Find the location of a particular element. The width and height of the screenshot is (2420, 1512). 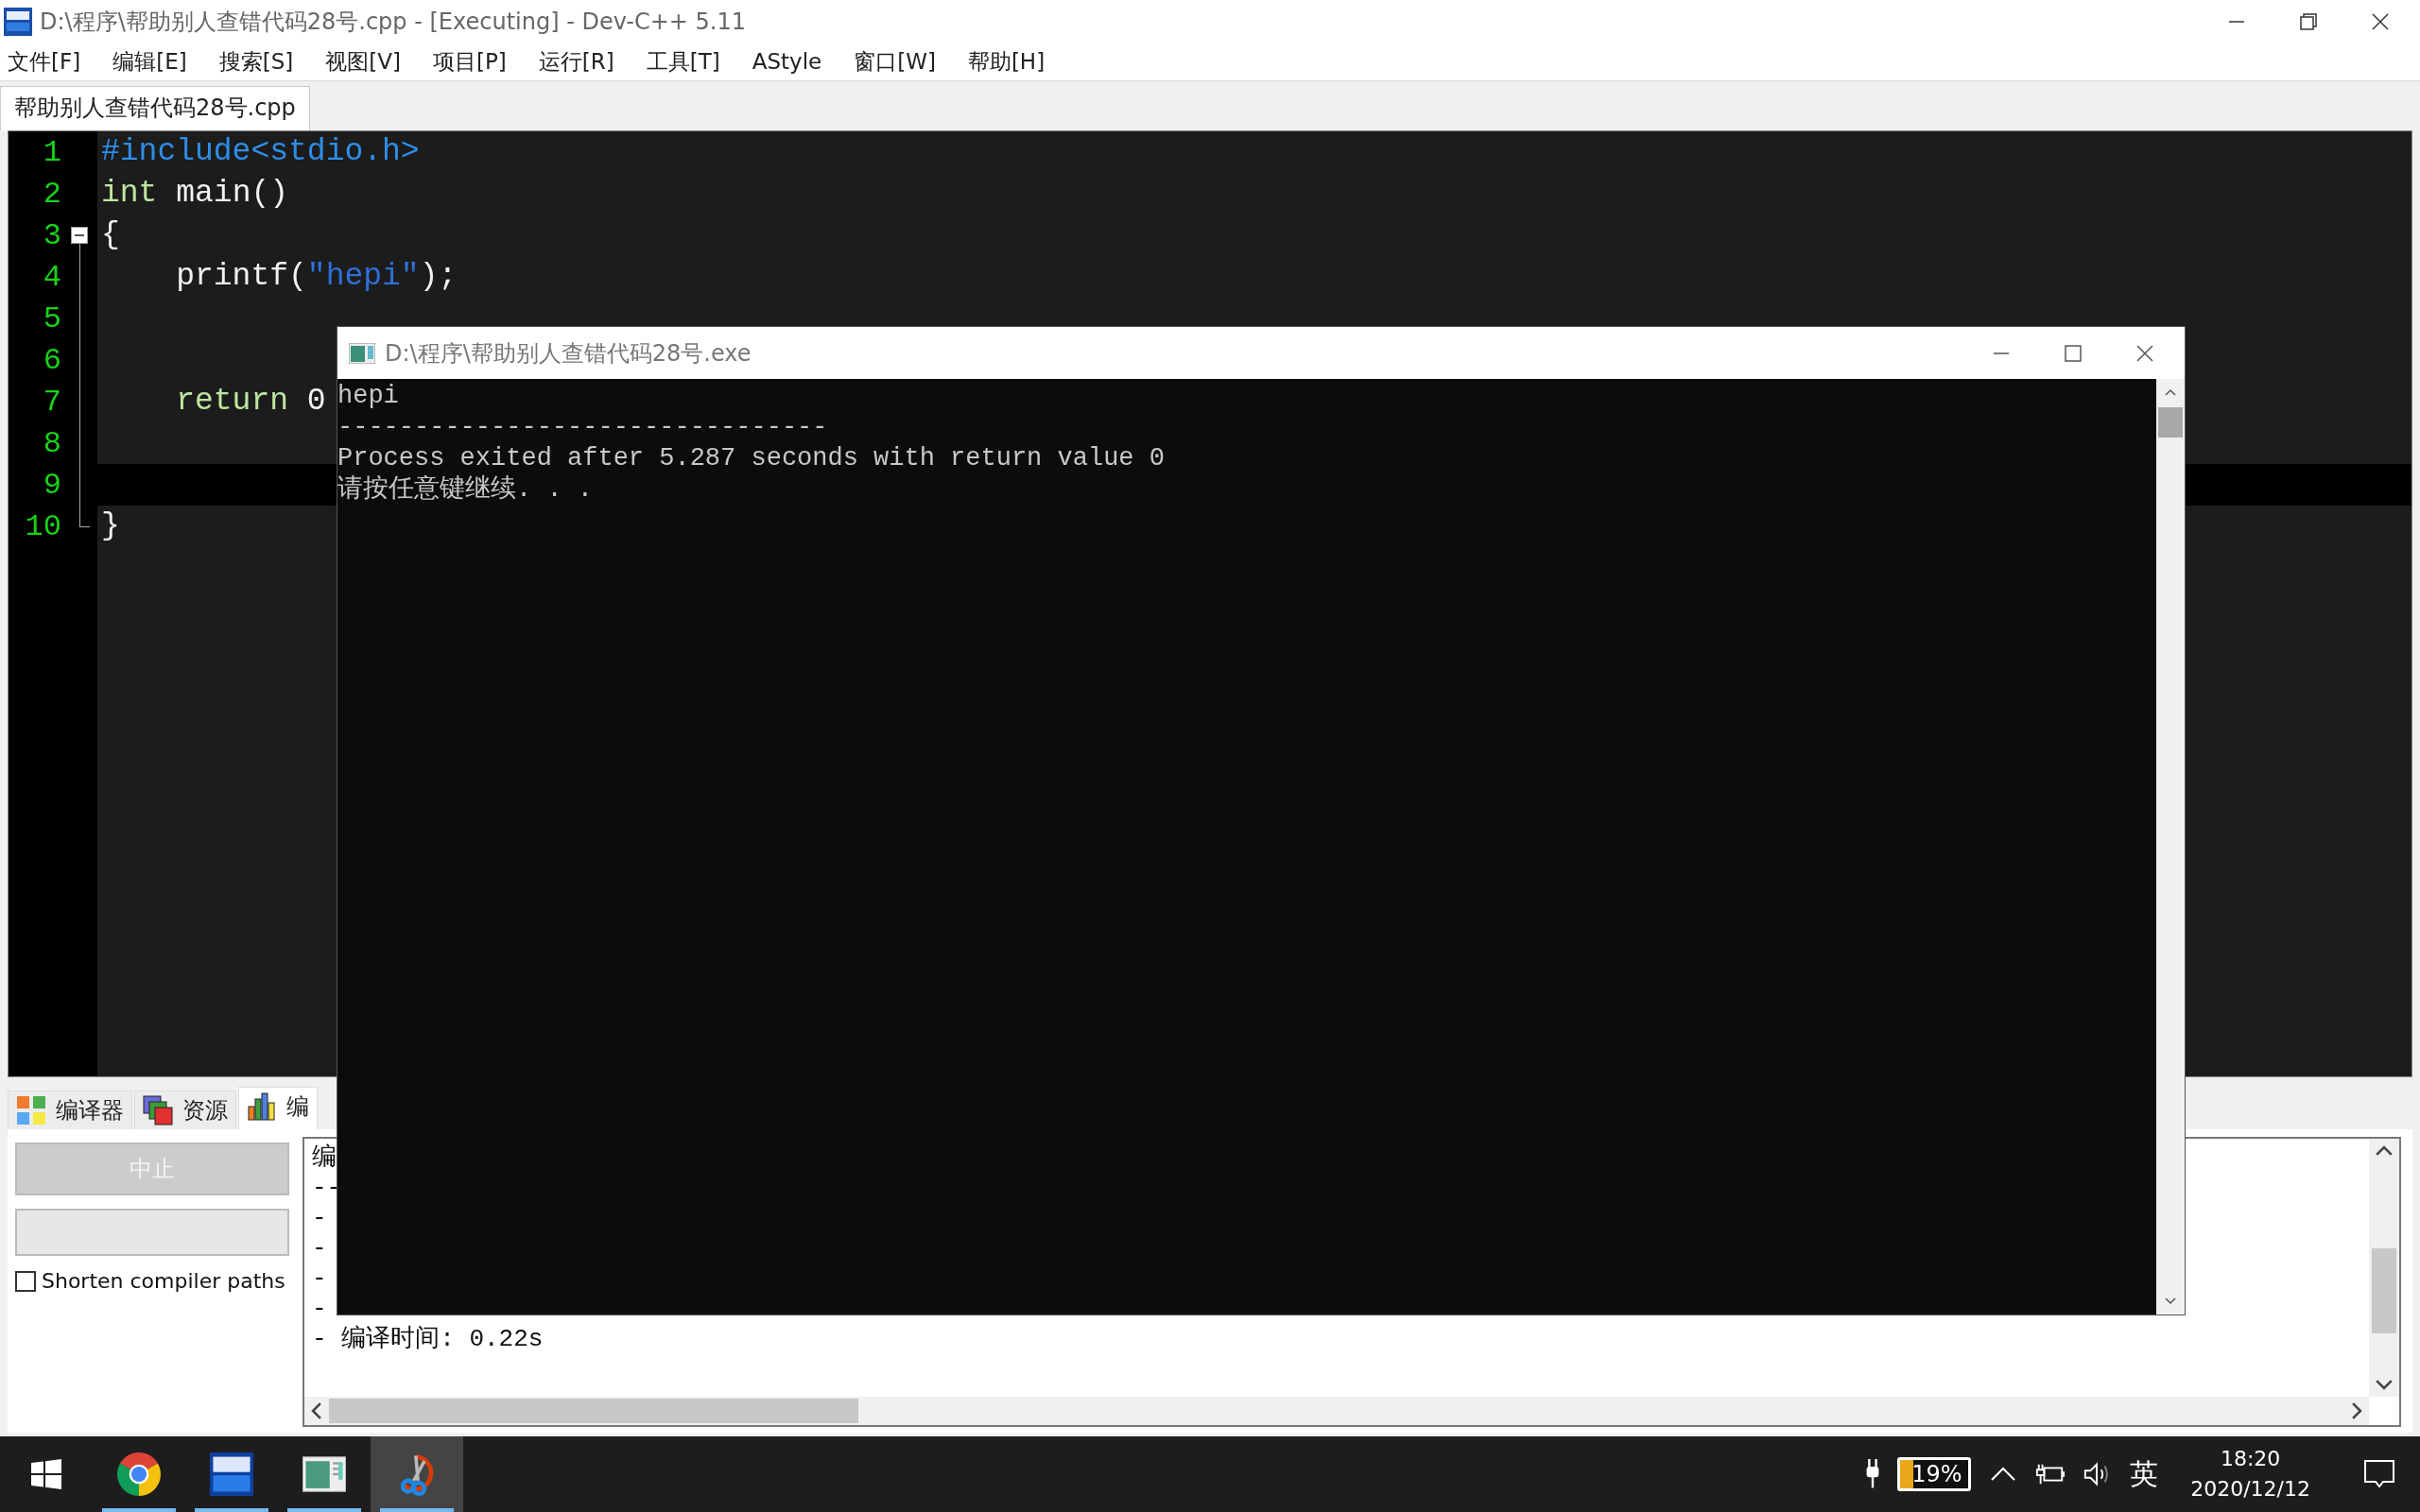

checkbox is located at coordinates (26, 1281).